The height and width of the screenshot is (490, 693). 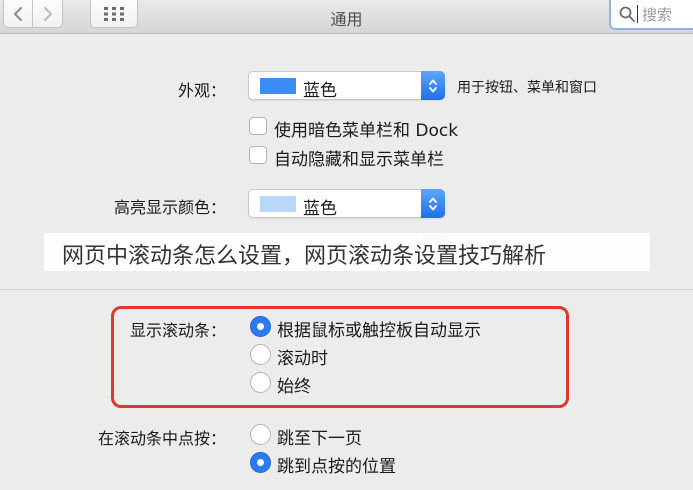 I want to click on autohide-menu-label: 自动隐藏和显示菜单栏, so click(x=359, y=160).